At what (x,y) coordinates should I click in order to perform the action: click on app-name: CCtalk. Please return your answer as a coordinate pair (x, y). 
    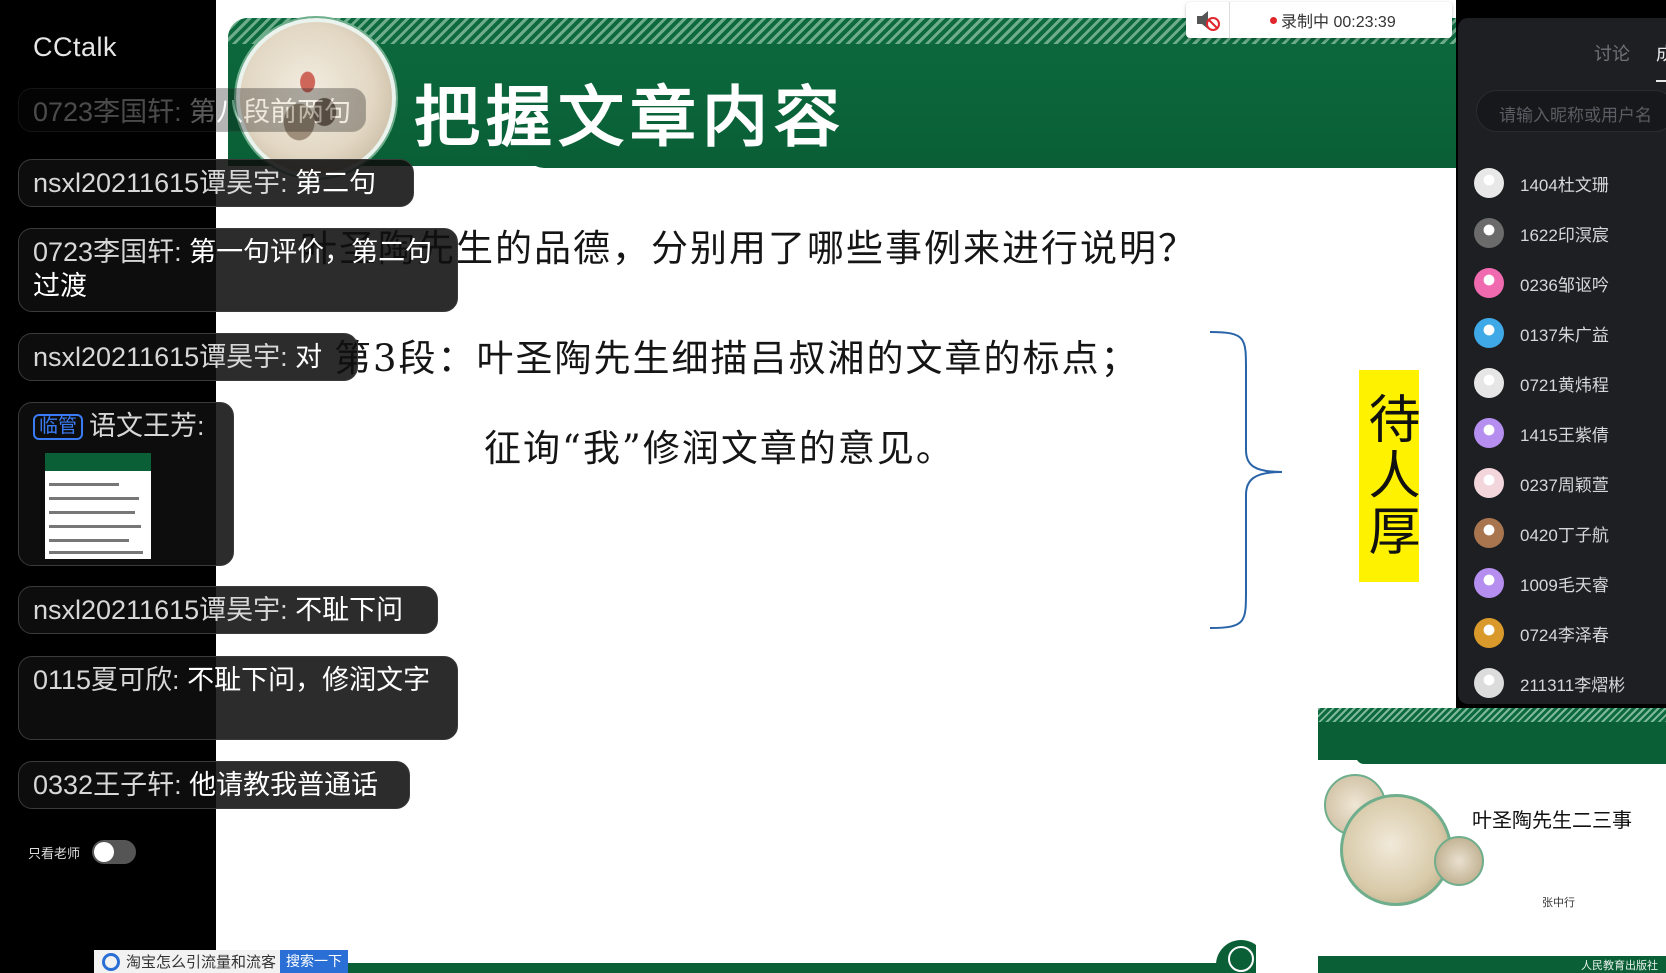
    Looking at the image, I should click on (75, 47).